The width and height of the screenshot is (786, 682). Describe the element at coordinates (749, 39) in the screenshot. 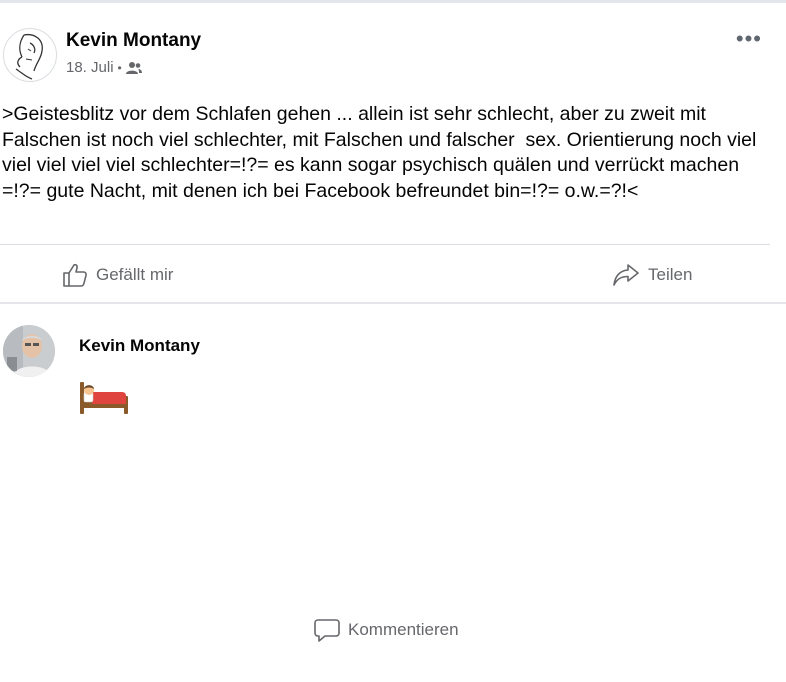

I see `more-options-icon: •••` at that location.